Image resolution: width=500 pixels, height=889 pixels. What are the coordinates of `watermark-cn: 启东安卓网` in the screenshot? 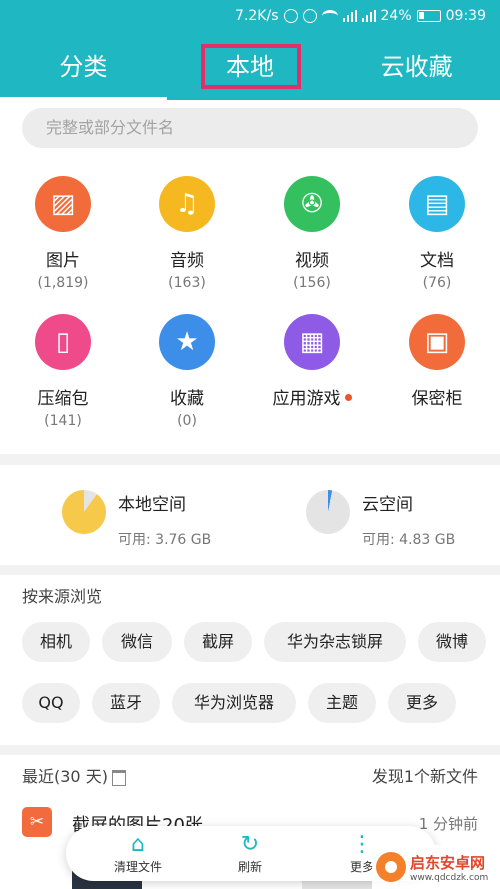 It's located at (448, 862).